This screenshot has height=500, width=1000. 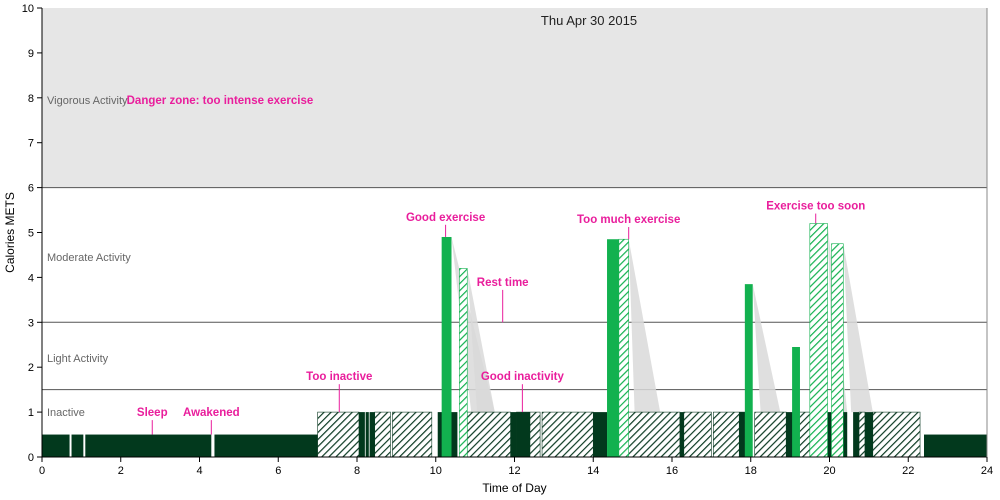 What do you see at coordinates (908, 471) in the screenshot?
I see `x-tick-label: 22` at bounding box center [908, 471].